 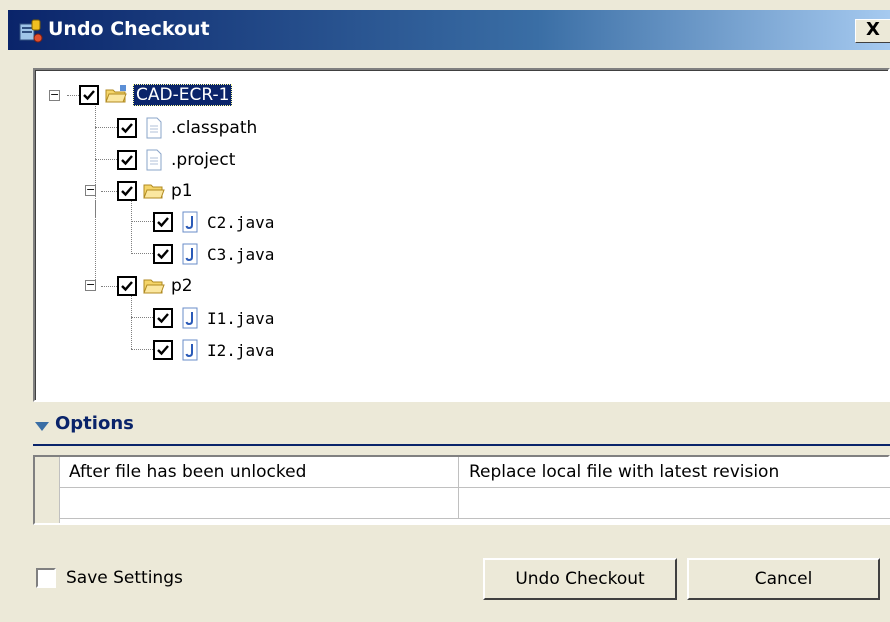 I want to click on close-button: X, so click(x=872, y=31).